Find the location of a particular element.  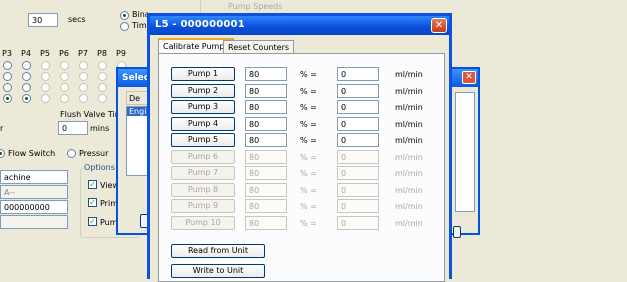

radio-binary is located at coordinates (124, 15).